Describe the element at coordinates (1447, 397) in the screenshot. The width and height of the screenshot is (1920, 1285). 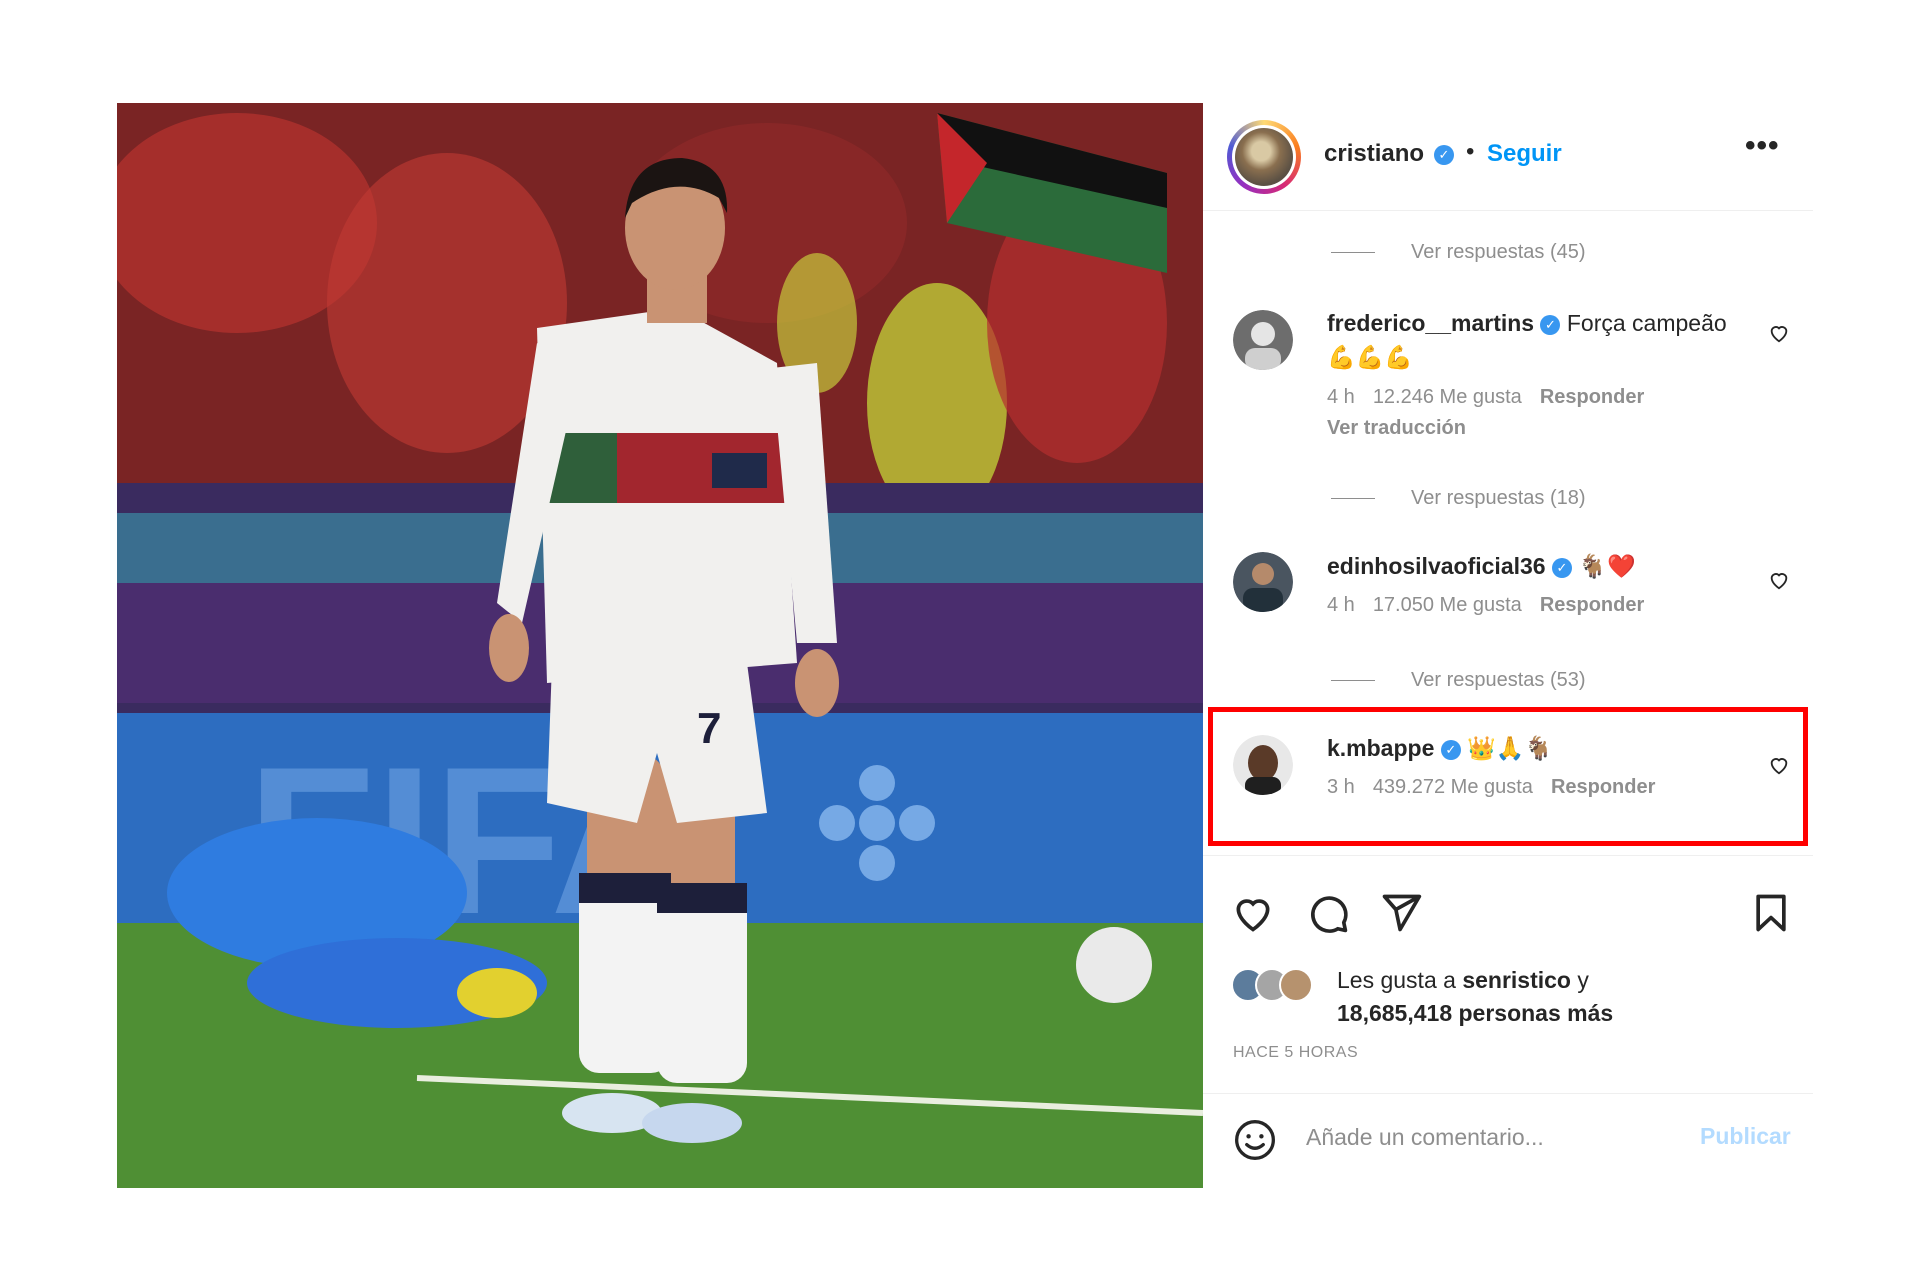
I see `comment-likes: 12.246 Me gusta` at that location.